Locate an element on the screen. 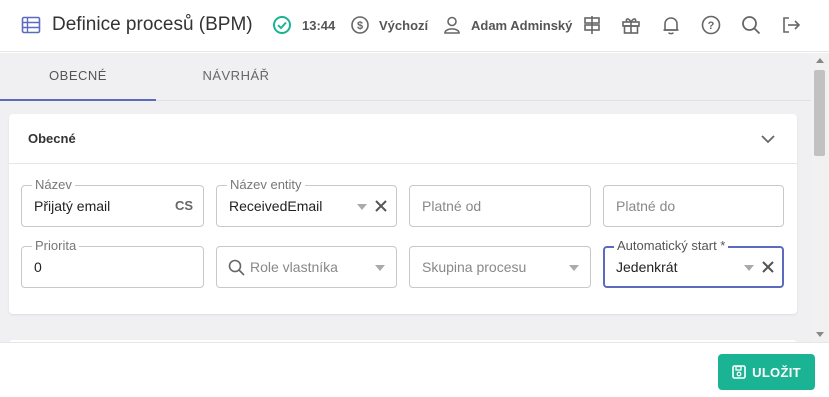 This screenshot has width=829, height=397. nazev-entity-select: Název entity ReceivedEmail is located at coordinates (306, 202).